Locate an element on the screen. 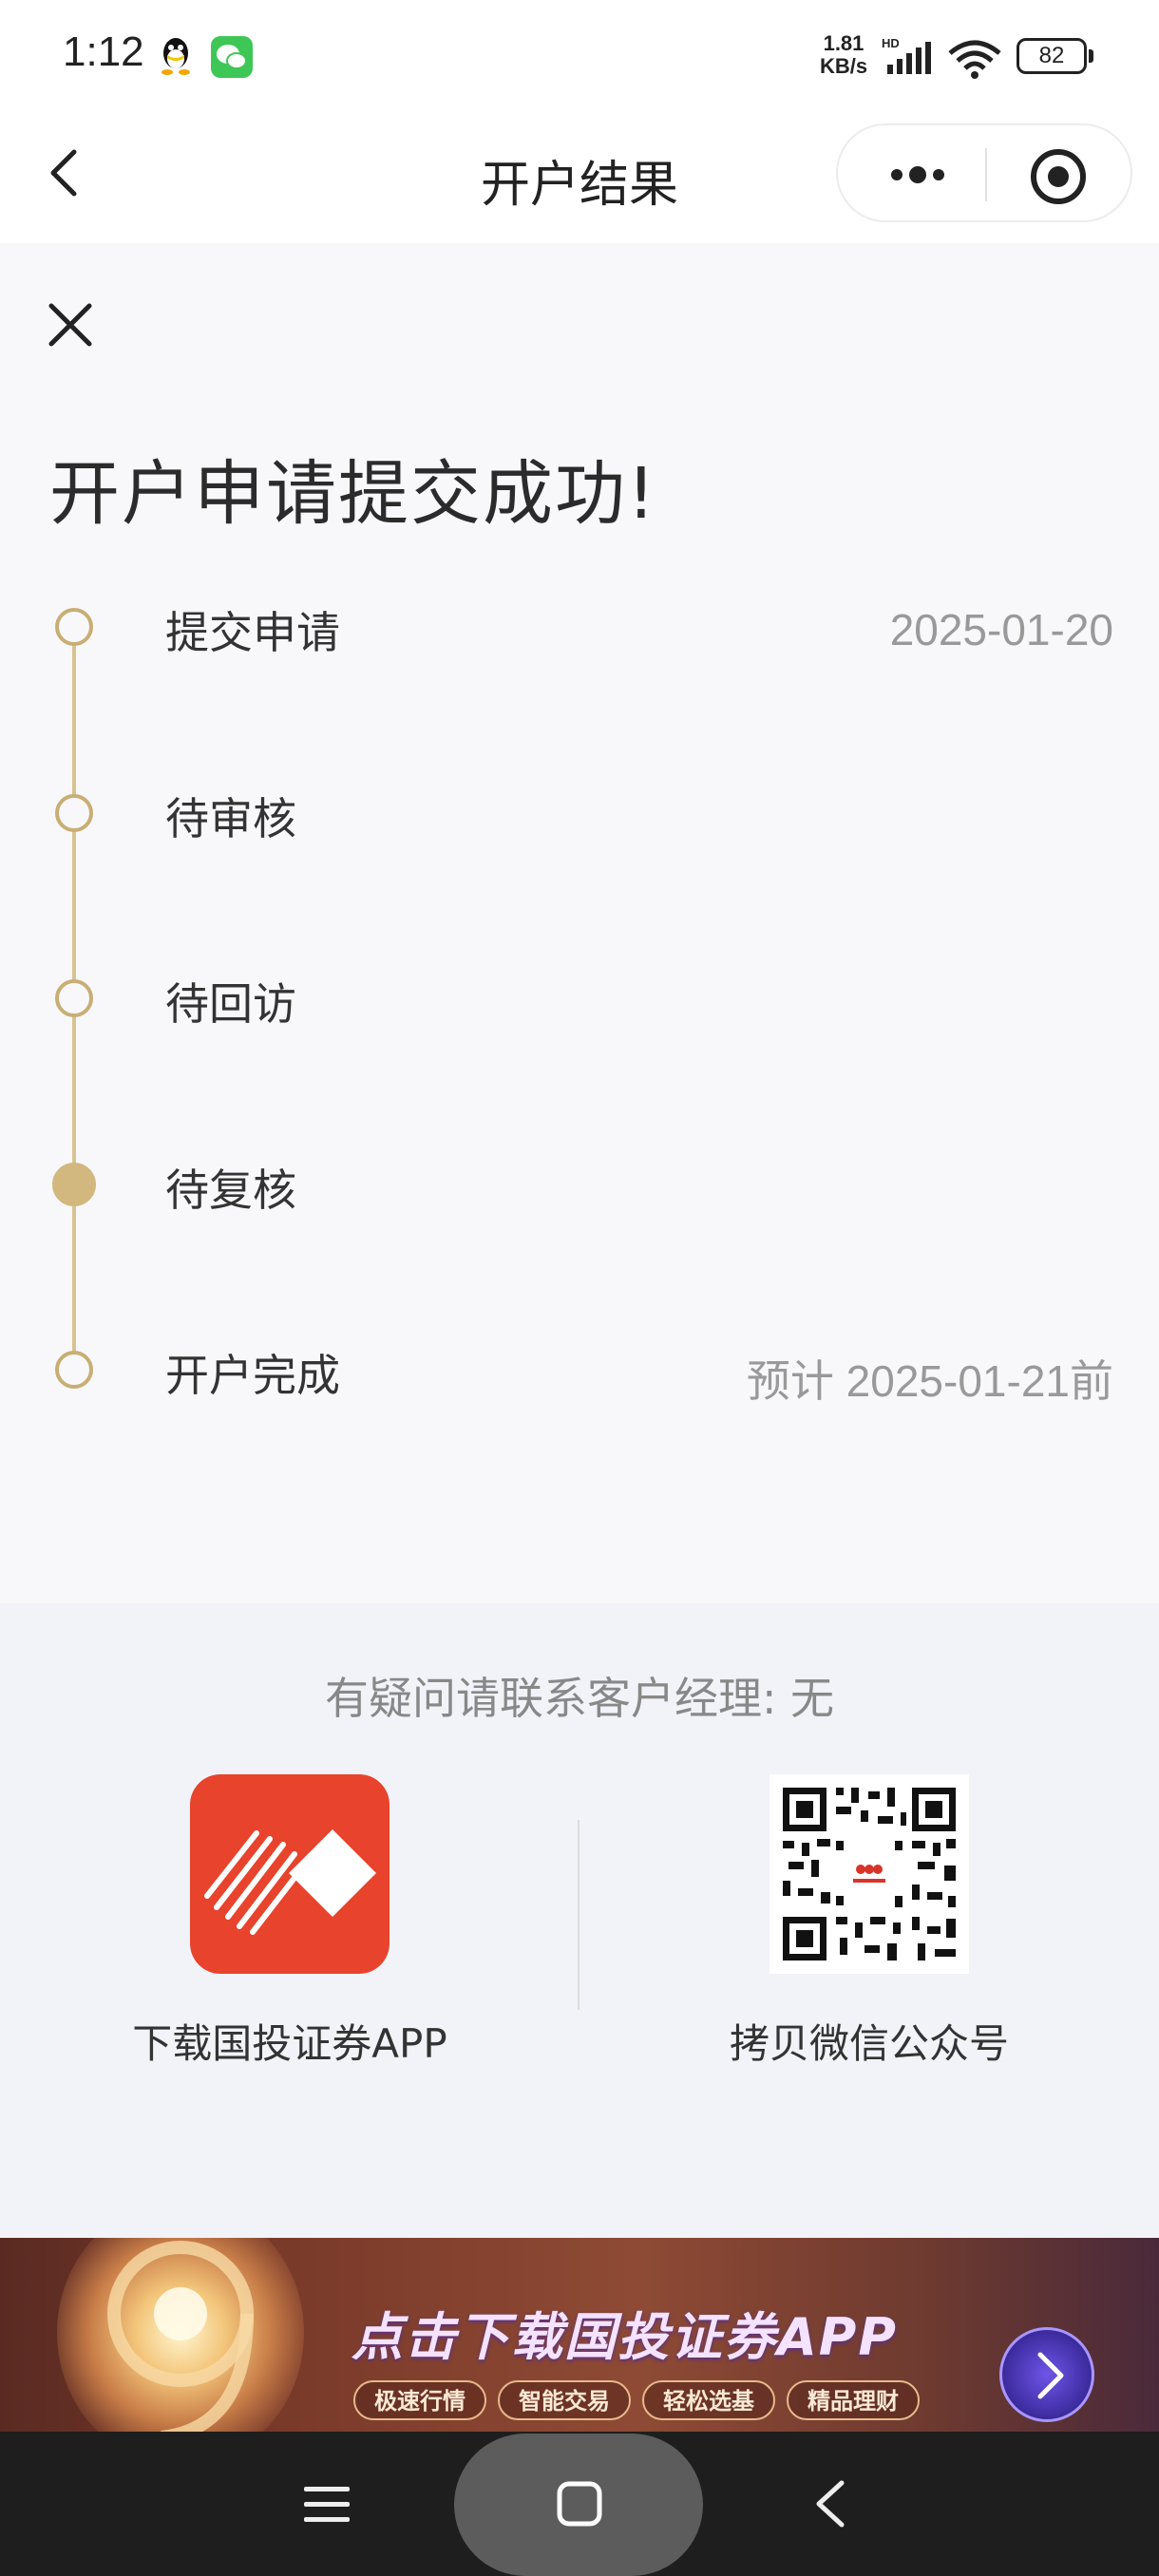  banner-nine-icon is located at coordinates (180, 2336).